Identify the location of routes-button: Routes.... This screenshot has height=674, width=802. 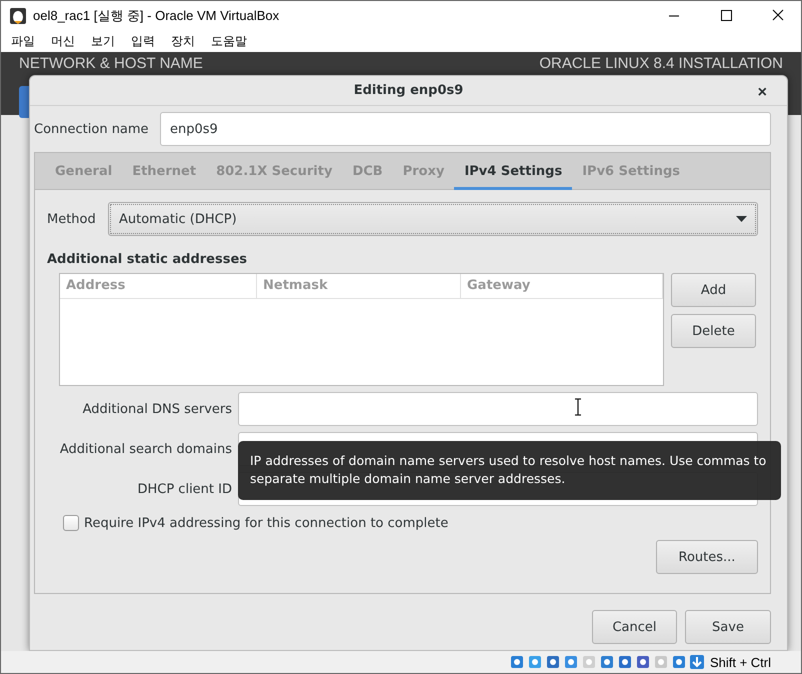
(707, 557).